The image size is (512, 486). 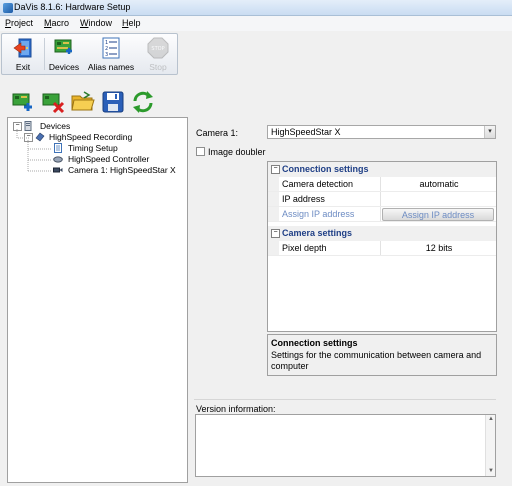 I want to click on vertical-scrollbar: ▲ ▼, so click(x=490, y=445).